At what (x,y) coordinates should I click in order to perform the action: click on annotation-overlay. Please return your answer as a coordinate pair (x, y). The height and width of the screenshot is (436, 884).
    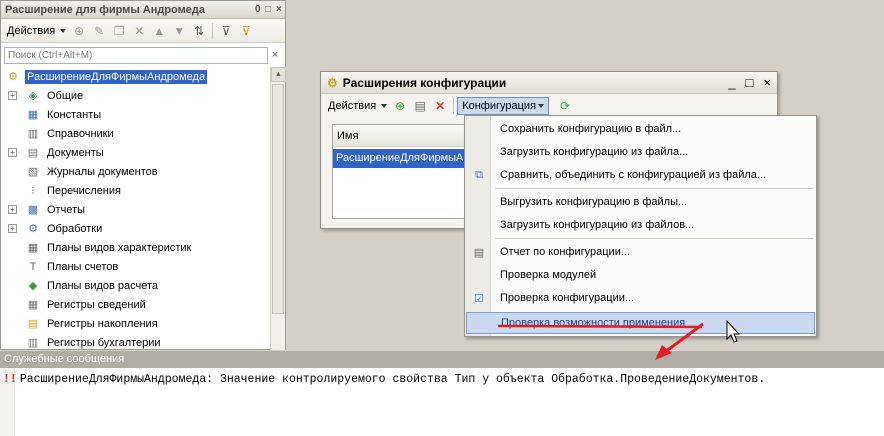
    Looking at the image, I should click on (619, 339).